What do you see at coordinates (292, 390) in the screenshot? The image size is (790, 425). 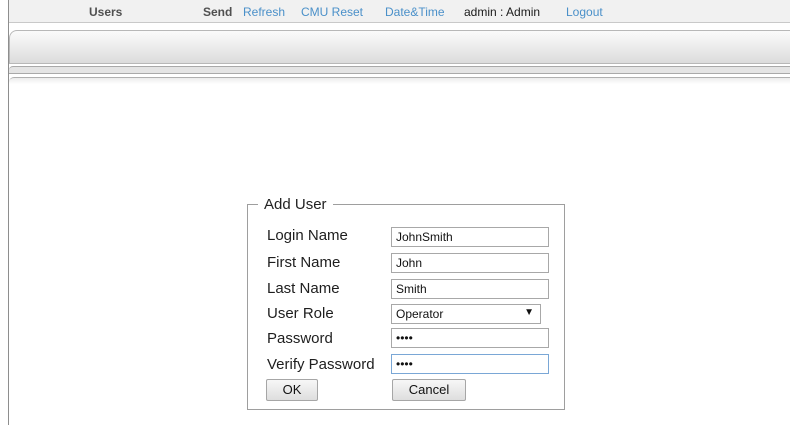 I see `ok-button: OK` at bounding box center [292, 390].